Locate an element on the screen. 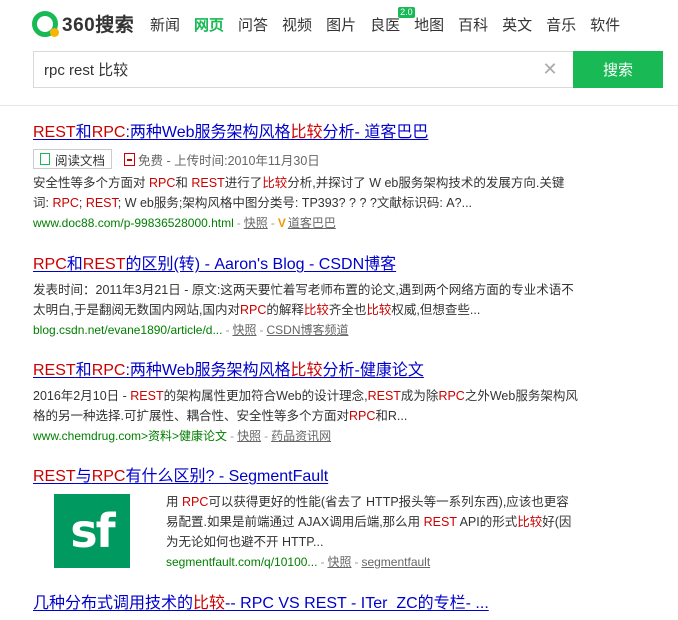 The width and height of the screenshot is (678, 620). source-link: 道客巴巴 is located at coordinates (312, 223).